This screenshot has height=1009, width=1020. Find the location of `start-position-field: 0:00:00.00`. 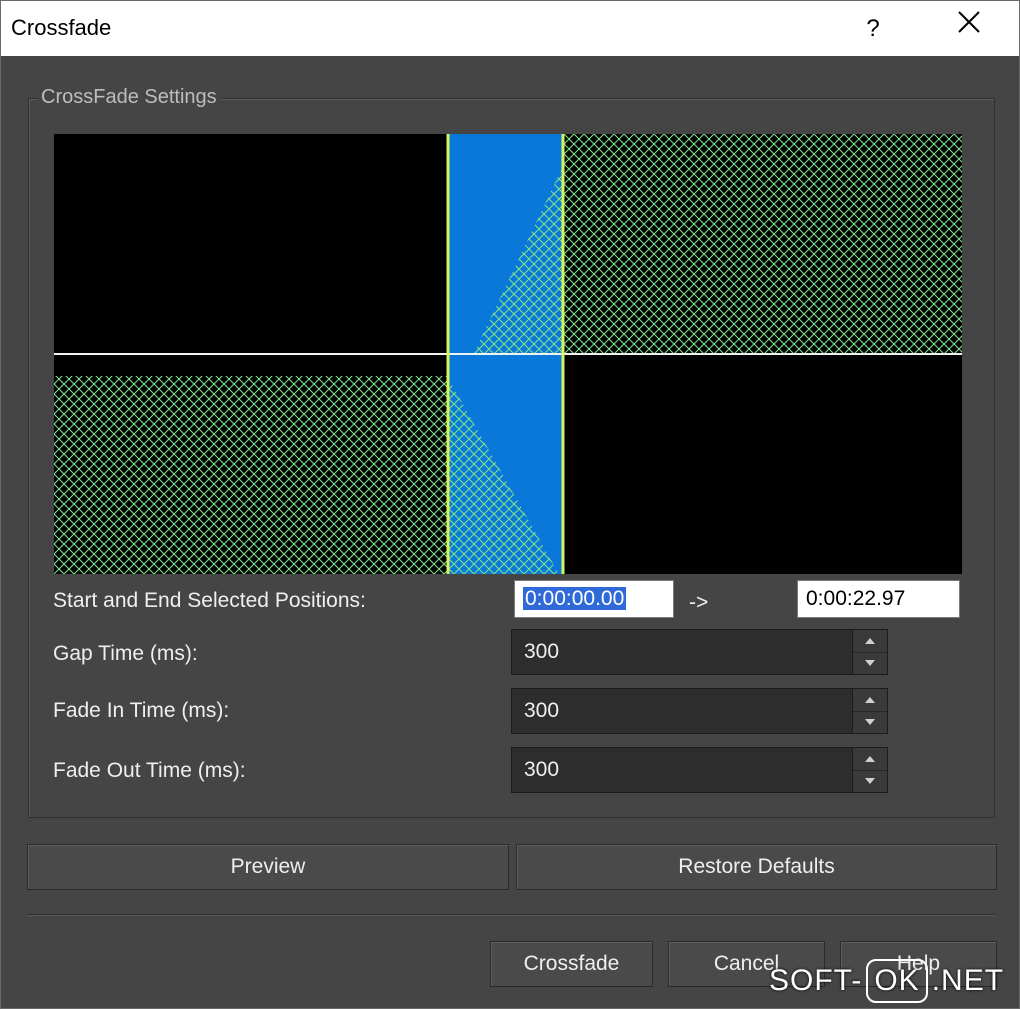

start-position-field: 0:00:00.00 is located at coordinates (594, 599).